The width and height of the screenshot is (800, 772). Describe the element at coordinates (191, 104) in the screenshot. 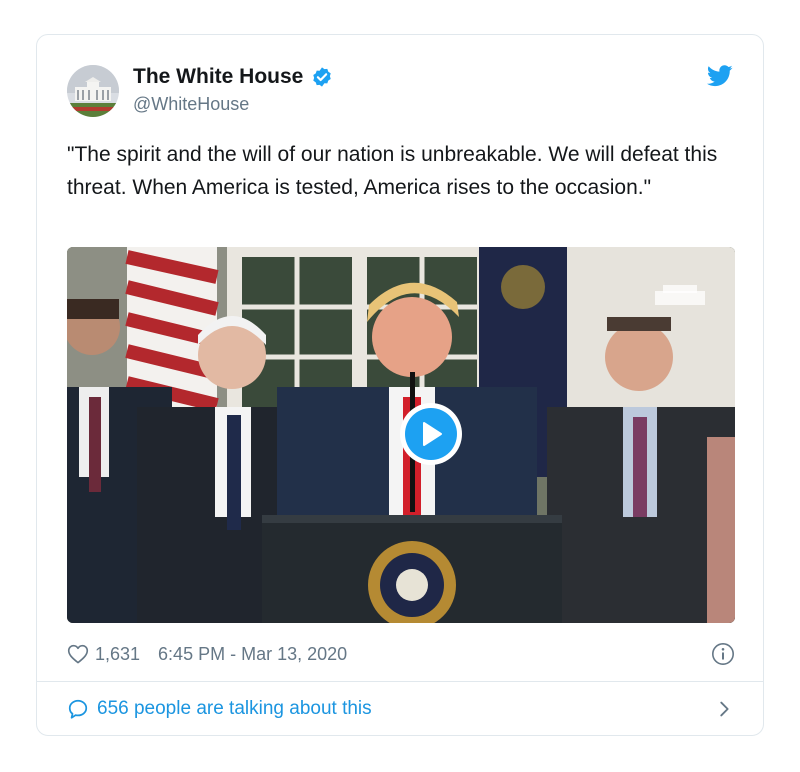

I see `account-handle: @WhiteHouse` at that location.